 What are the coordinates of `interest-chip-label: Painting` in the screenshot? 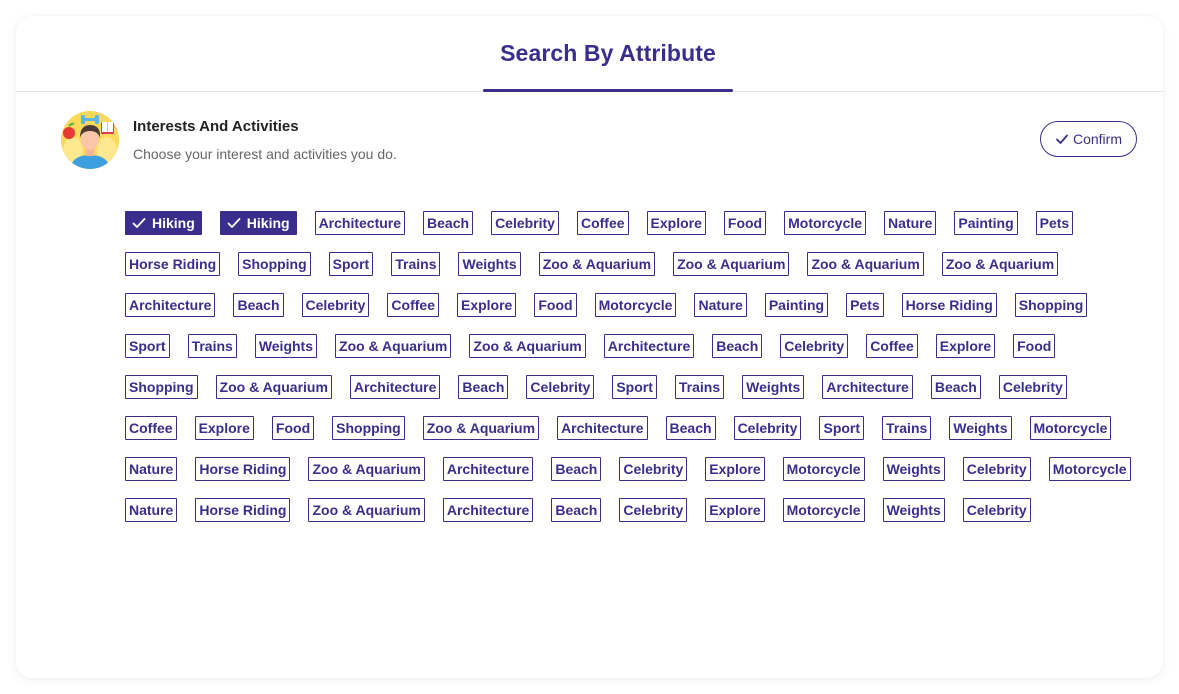 It's located at (986, 223).